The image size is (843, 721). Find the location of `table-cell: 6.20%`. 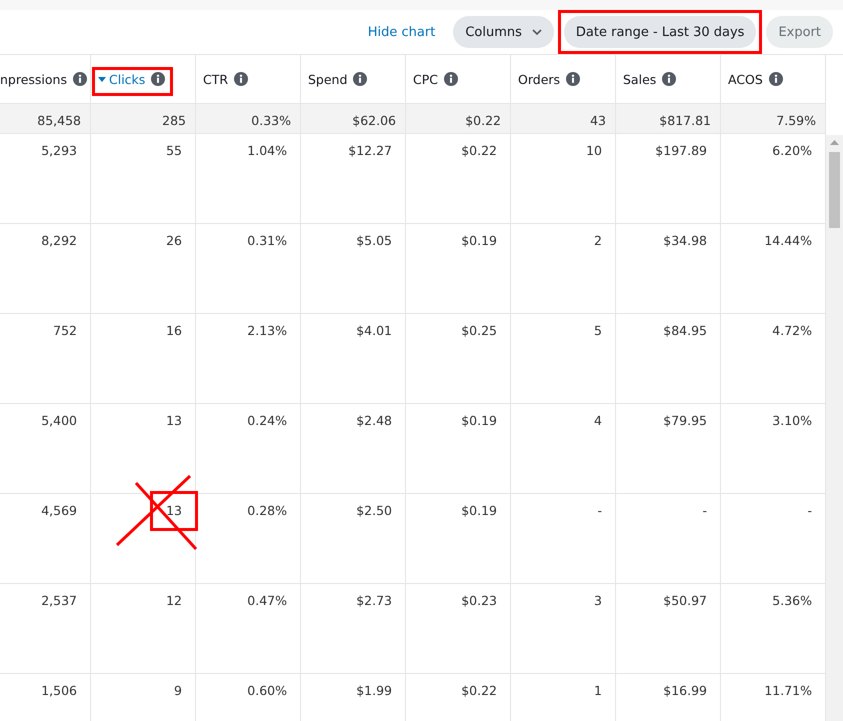

table-cell: 6.20% is located at coordinates (792, 150).